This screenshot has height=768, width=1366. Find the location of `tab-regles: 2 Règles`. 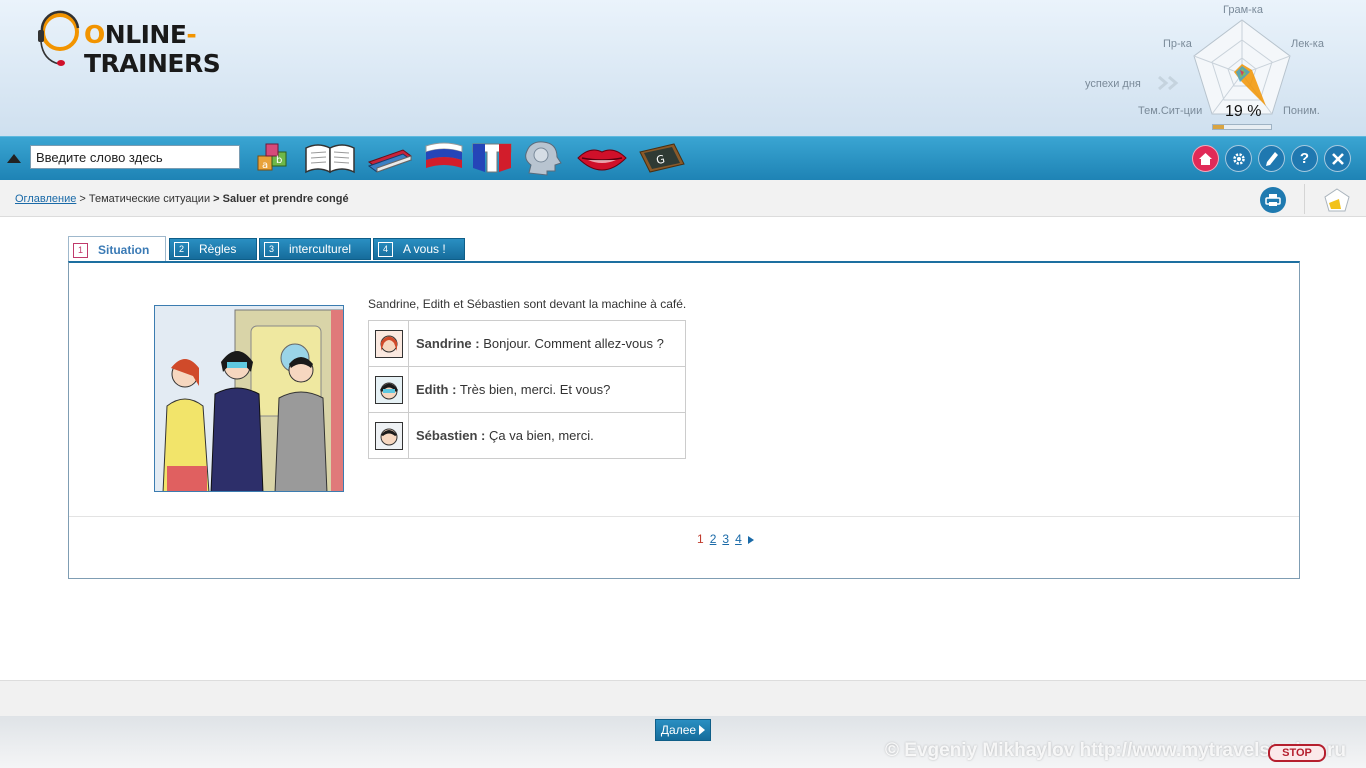

tab-regles: 2 Règles is located at coordinates (213, 249).